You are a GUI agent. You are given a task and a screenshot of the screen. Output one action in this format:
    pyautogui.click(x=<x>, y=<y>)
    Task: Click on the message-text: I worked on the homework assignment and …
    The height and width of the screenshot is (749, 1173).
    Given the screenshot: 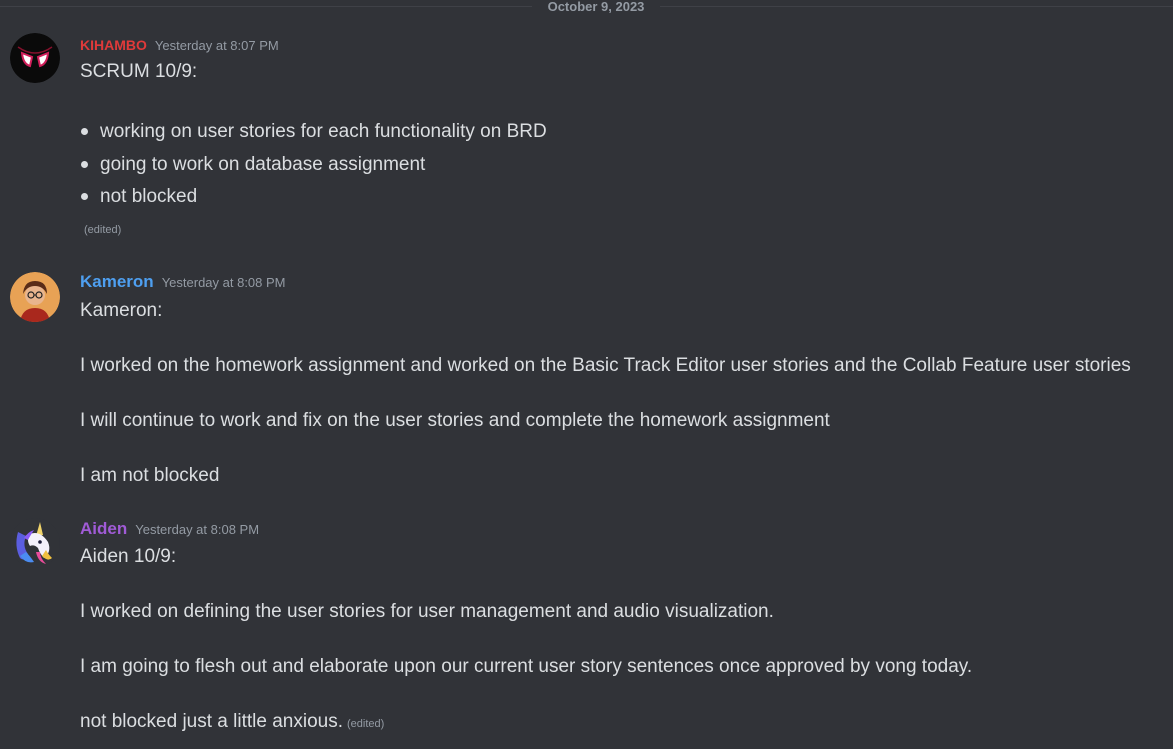 What is the action you would take?
    pyautogui.click(x=605, y=365)
    